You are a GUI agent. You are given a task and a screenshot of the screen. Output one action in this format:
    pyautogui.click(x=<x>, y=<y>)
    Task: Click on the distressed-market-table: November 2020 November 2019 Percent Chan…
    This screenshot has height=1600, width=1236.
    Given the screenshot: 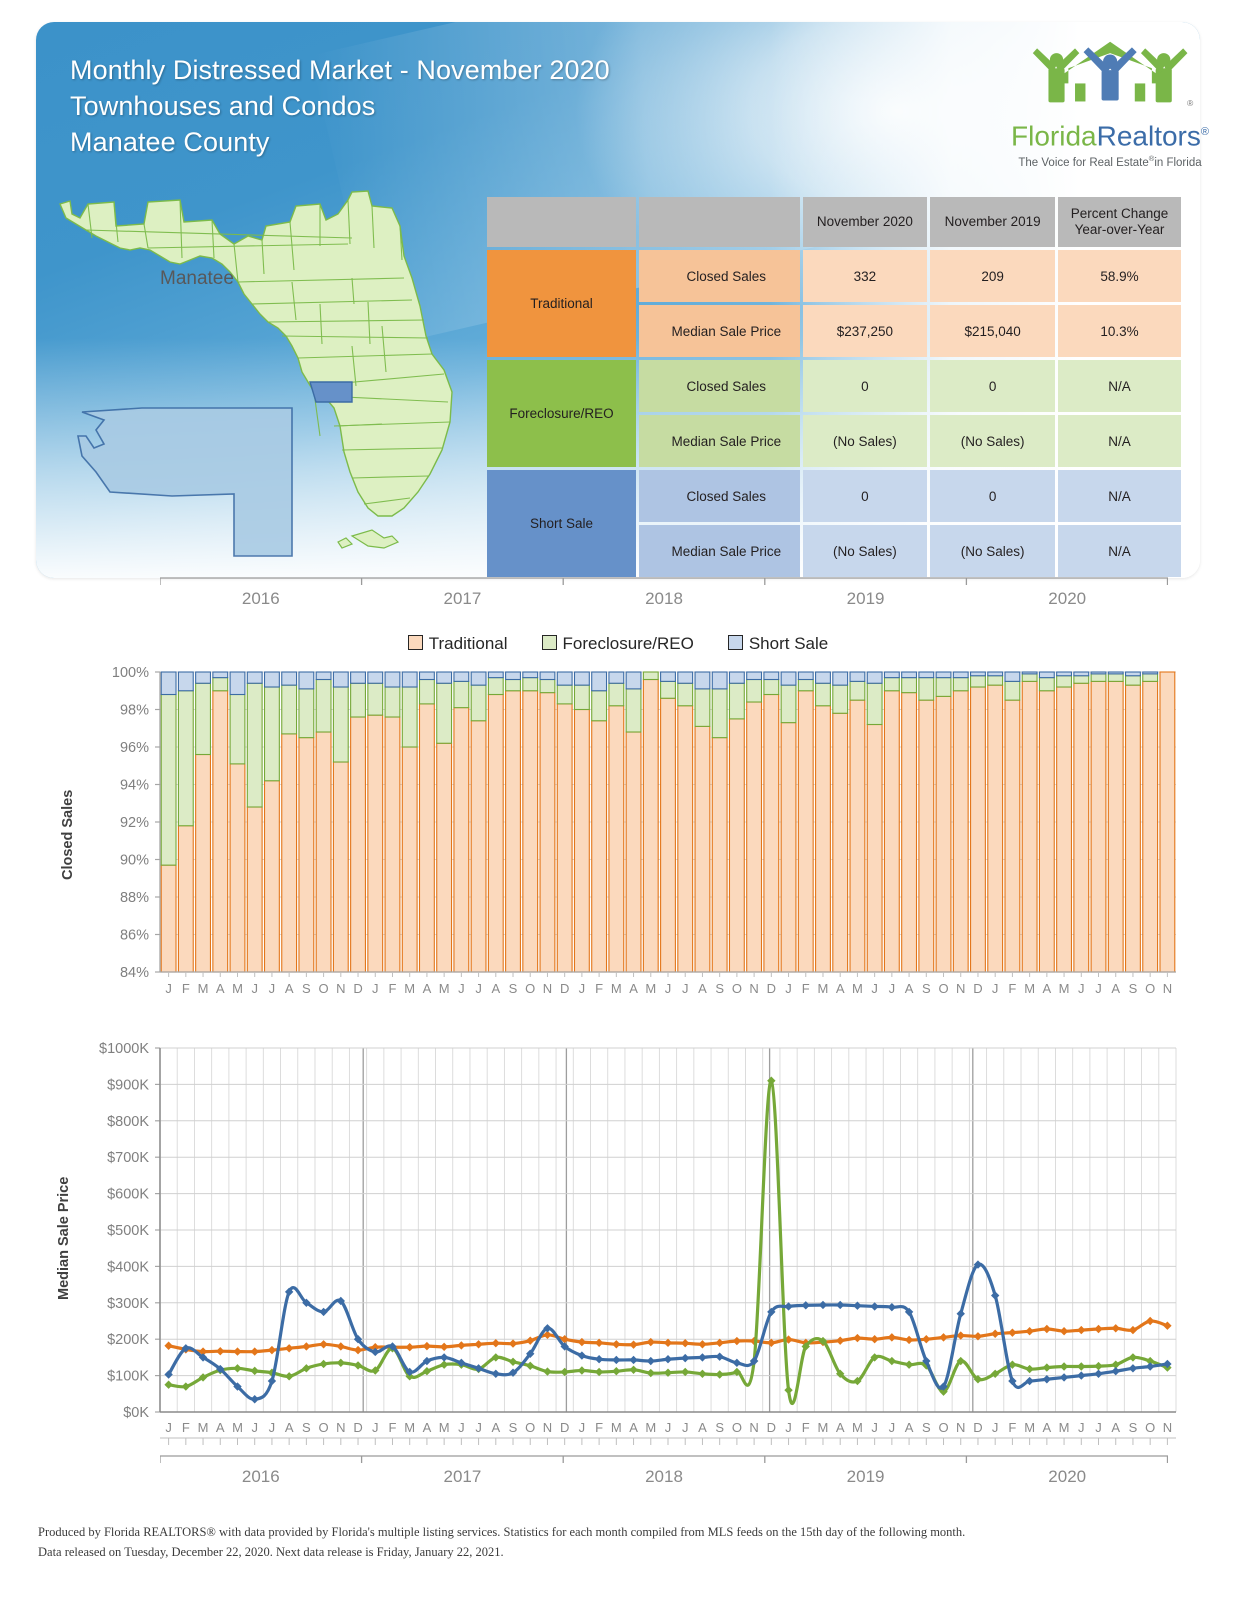 What is the action you would take?
    pyautogui.click(x=834, y=387)
    